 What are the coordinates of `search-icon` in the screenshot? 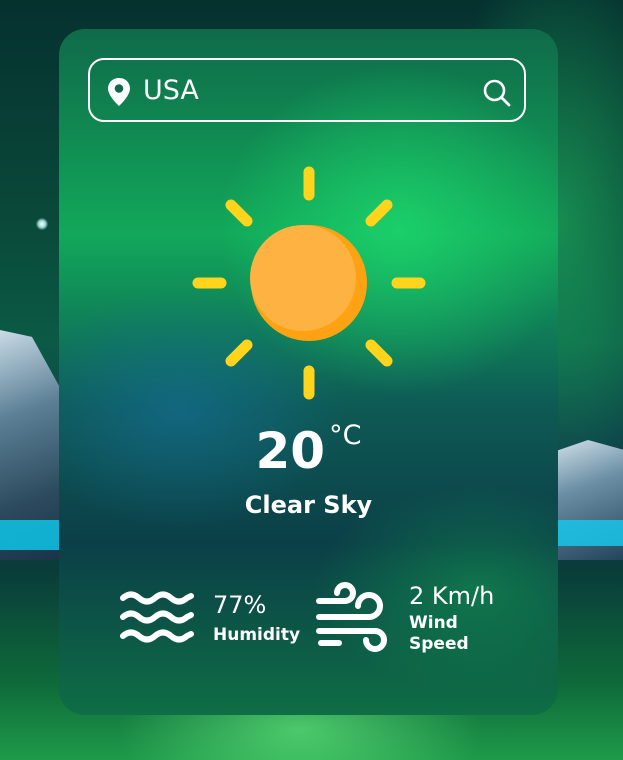 It's located at (497, 93).